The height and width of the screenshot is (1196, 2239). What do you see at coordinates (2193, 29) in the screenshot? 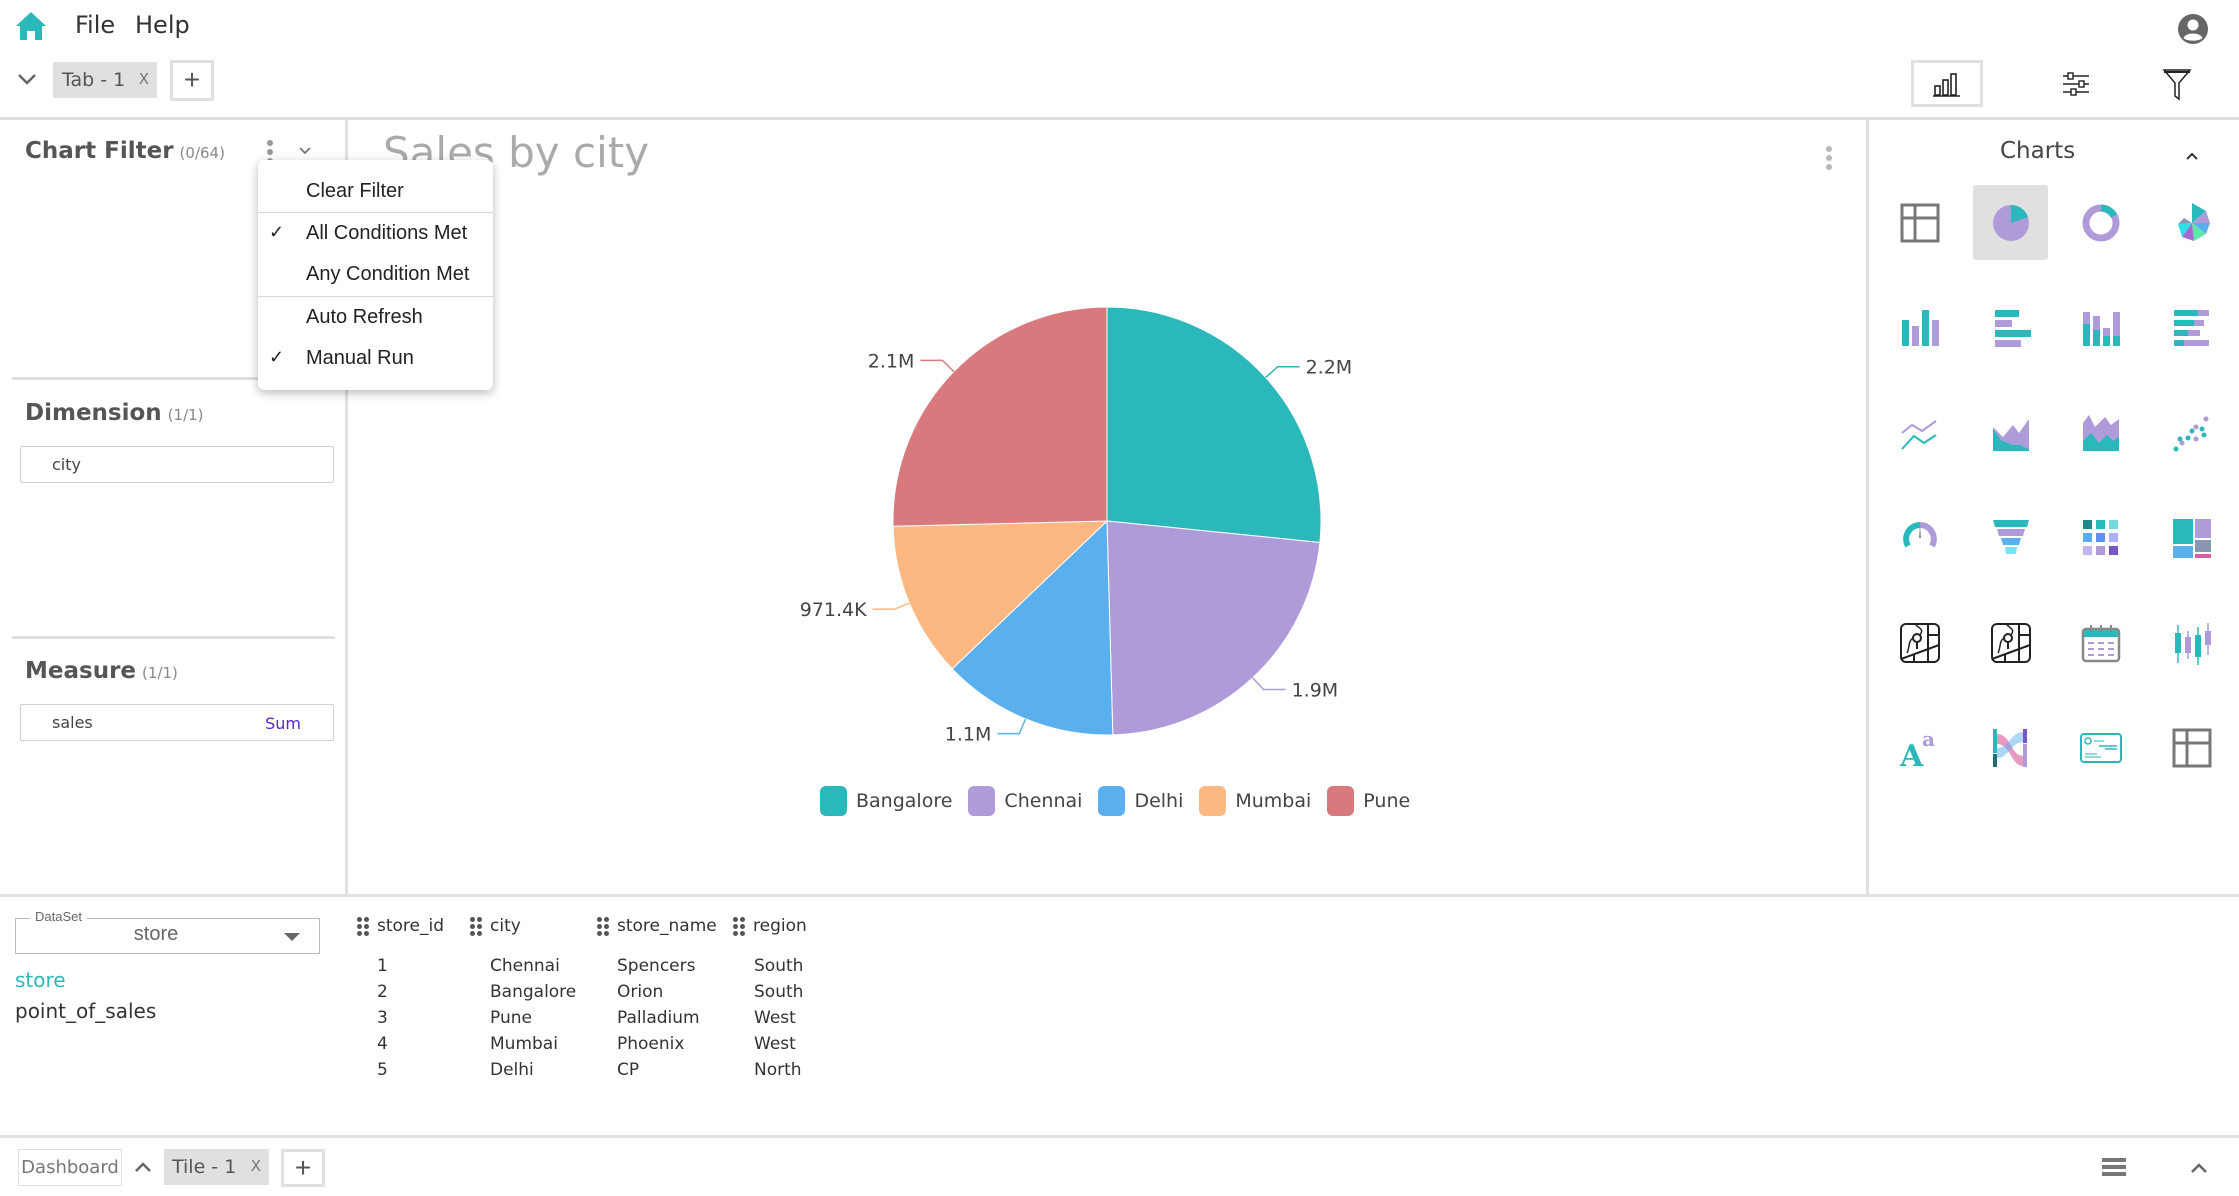
I see `user-avatar-icon` at bounding box center [2193, 29].